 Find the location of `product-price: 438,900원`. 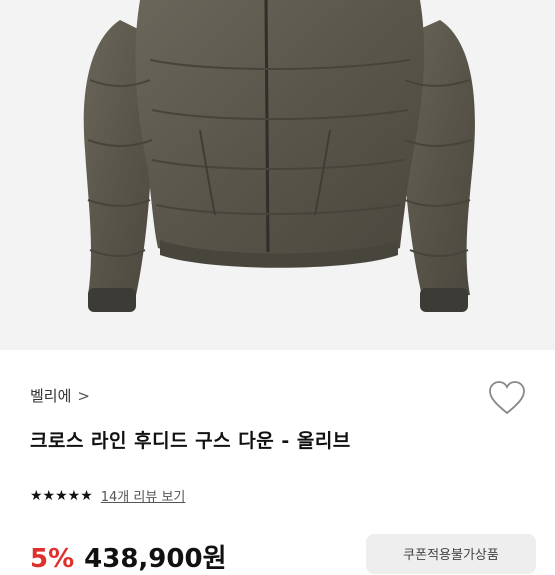

product-price: 438,900원 is located at coordinates (155, 559).